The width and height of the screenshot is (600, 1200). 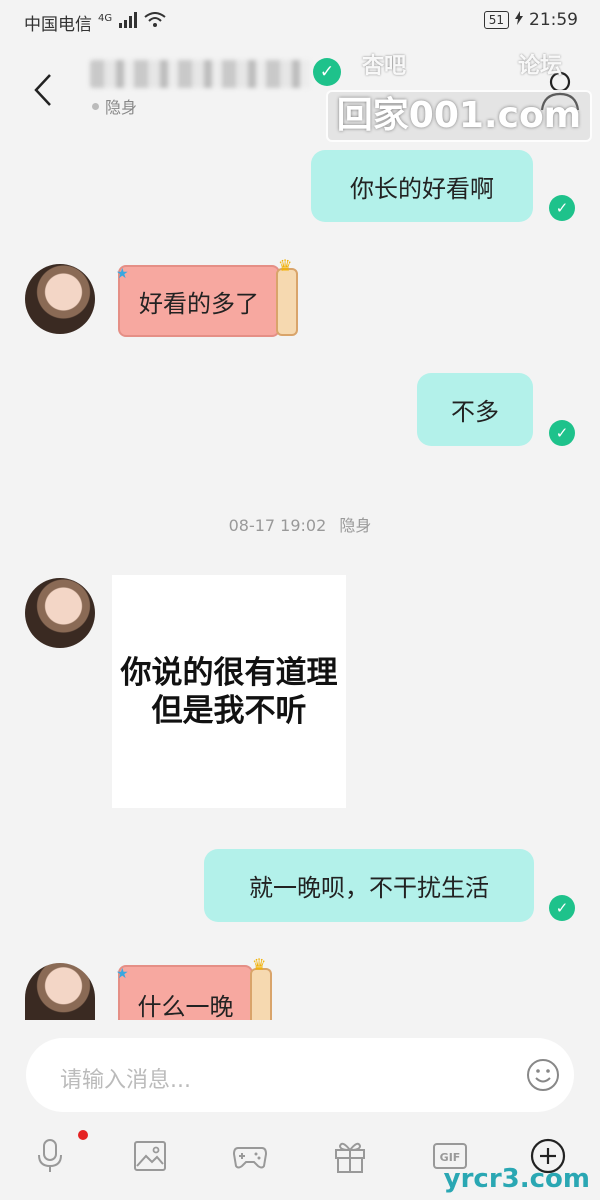 What do you see at coordinates (229, 710) in the screenshot?
I see `sticker-line-2: 但是我不听` at bounding box center [229, 710].